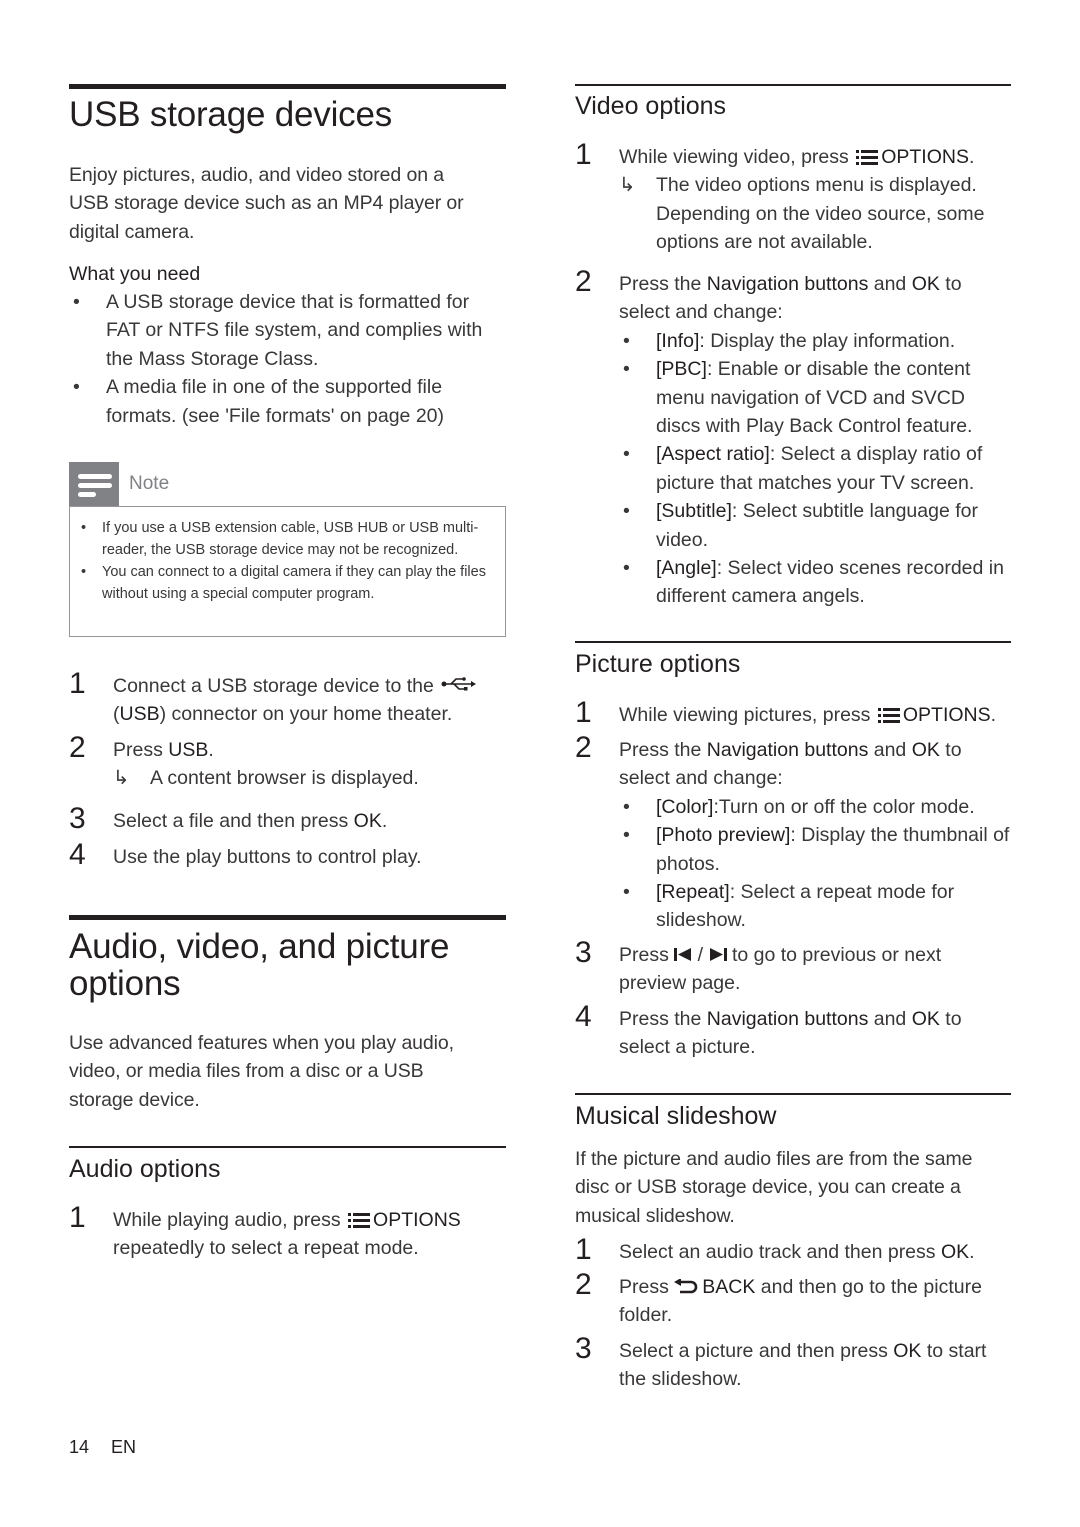 The width and height of the screenshot is (1080, 1527). Describe the element at coordinates (799, 806) in the screenshot. I see `picture-option-item: • [Color]:Turn on or off the color mode.` at that location.